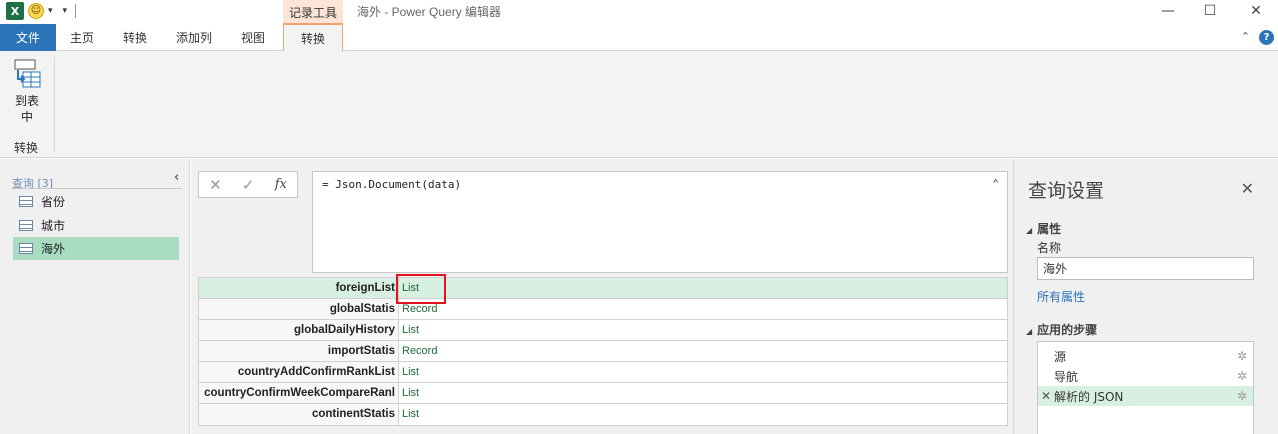 The height and width of the screenshot is (434, 1278). Describe the element at coordinates (96, 201) in the screenshot. I see `query-item-province: 省份` at that location.